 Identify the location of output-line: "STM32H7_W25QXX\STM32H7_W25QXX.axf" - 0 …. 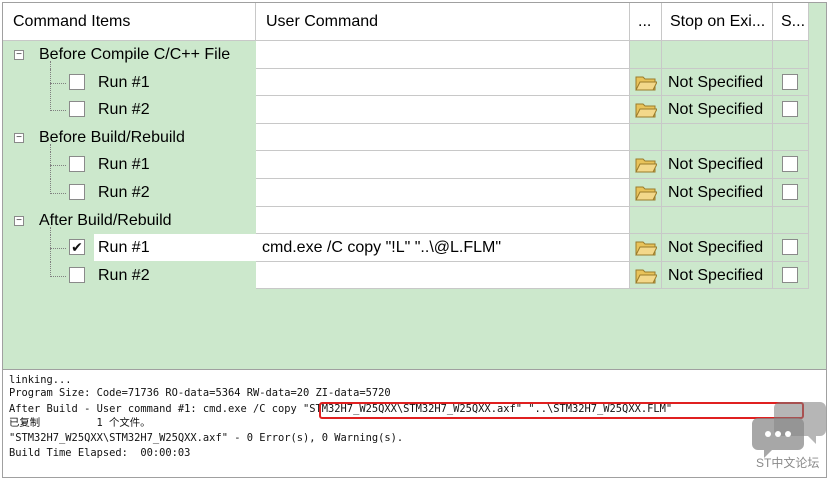
(206, 438).